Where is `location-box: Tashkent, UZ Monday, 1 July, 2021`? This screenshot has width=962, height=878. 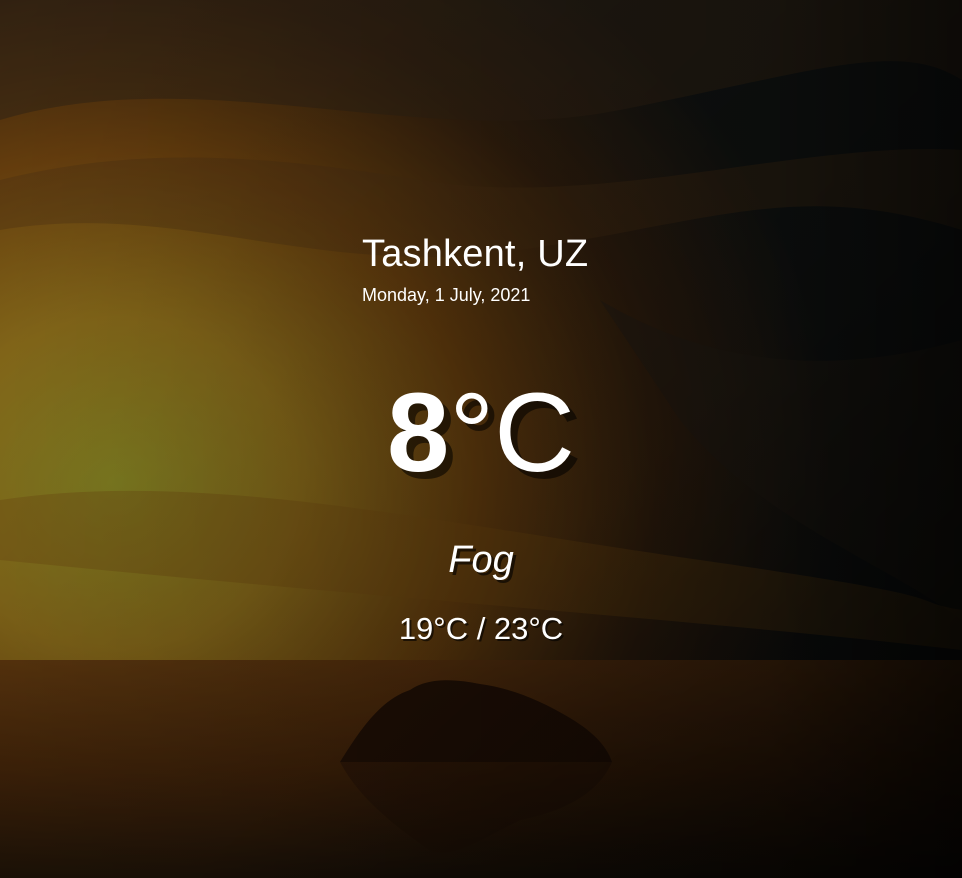 location-box: Tashkent, UZ Monday, 1 July, 2021 is located at coordinates (492, 268).